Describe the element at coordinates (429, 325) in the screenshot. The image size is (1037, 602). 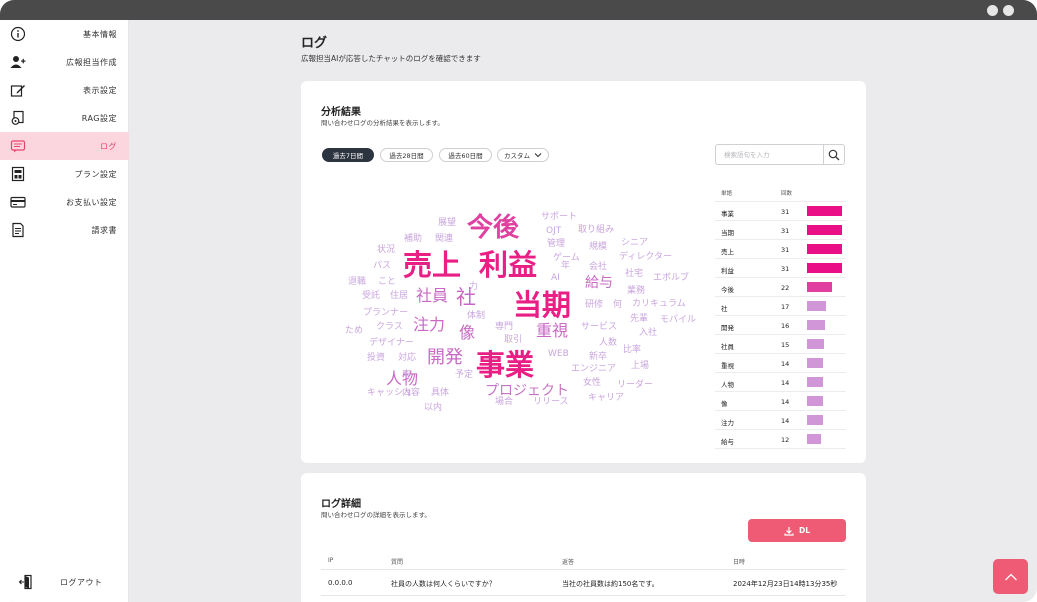
I see `word-cloud-word: 注力` at that location.